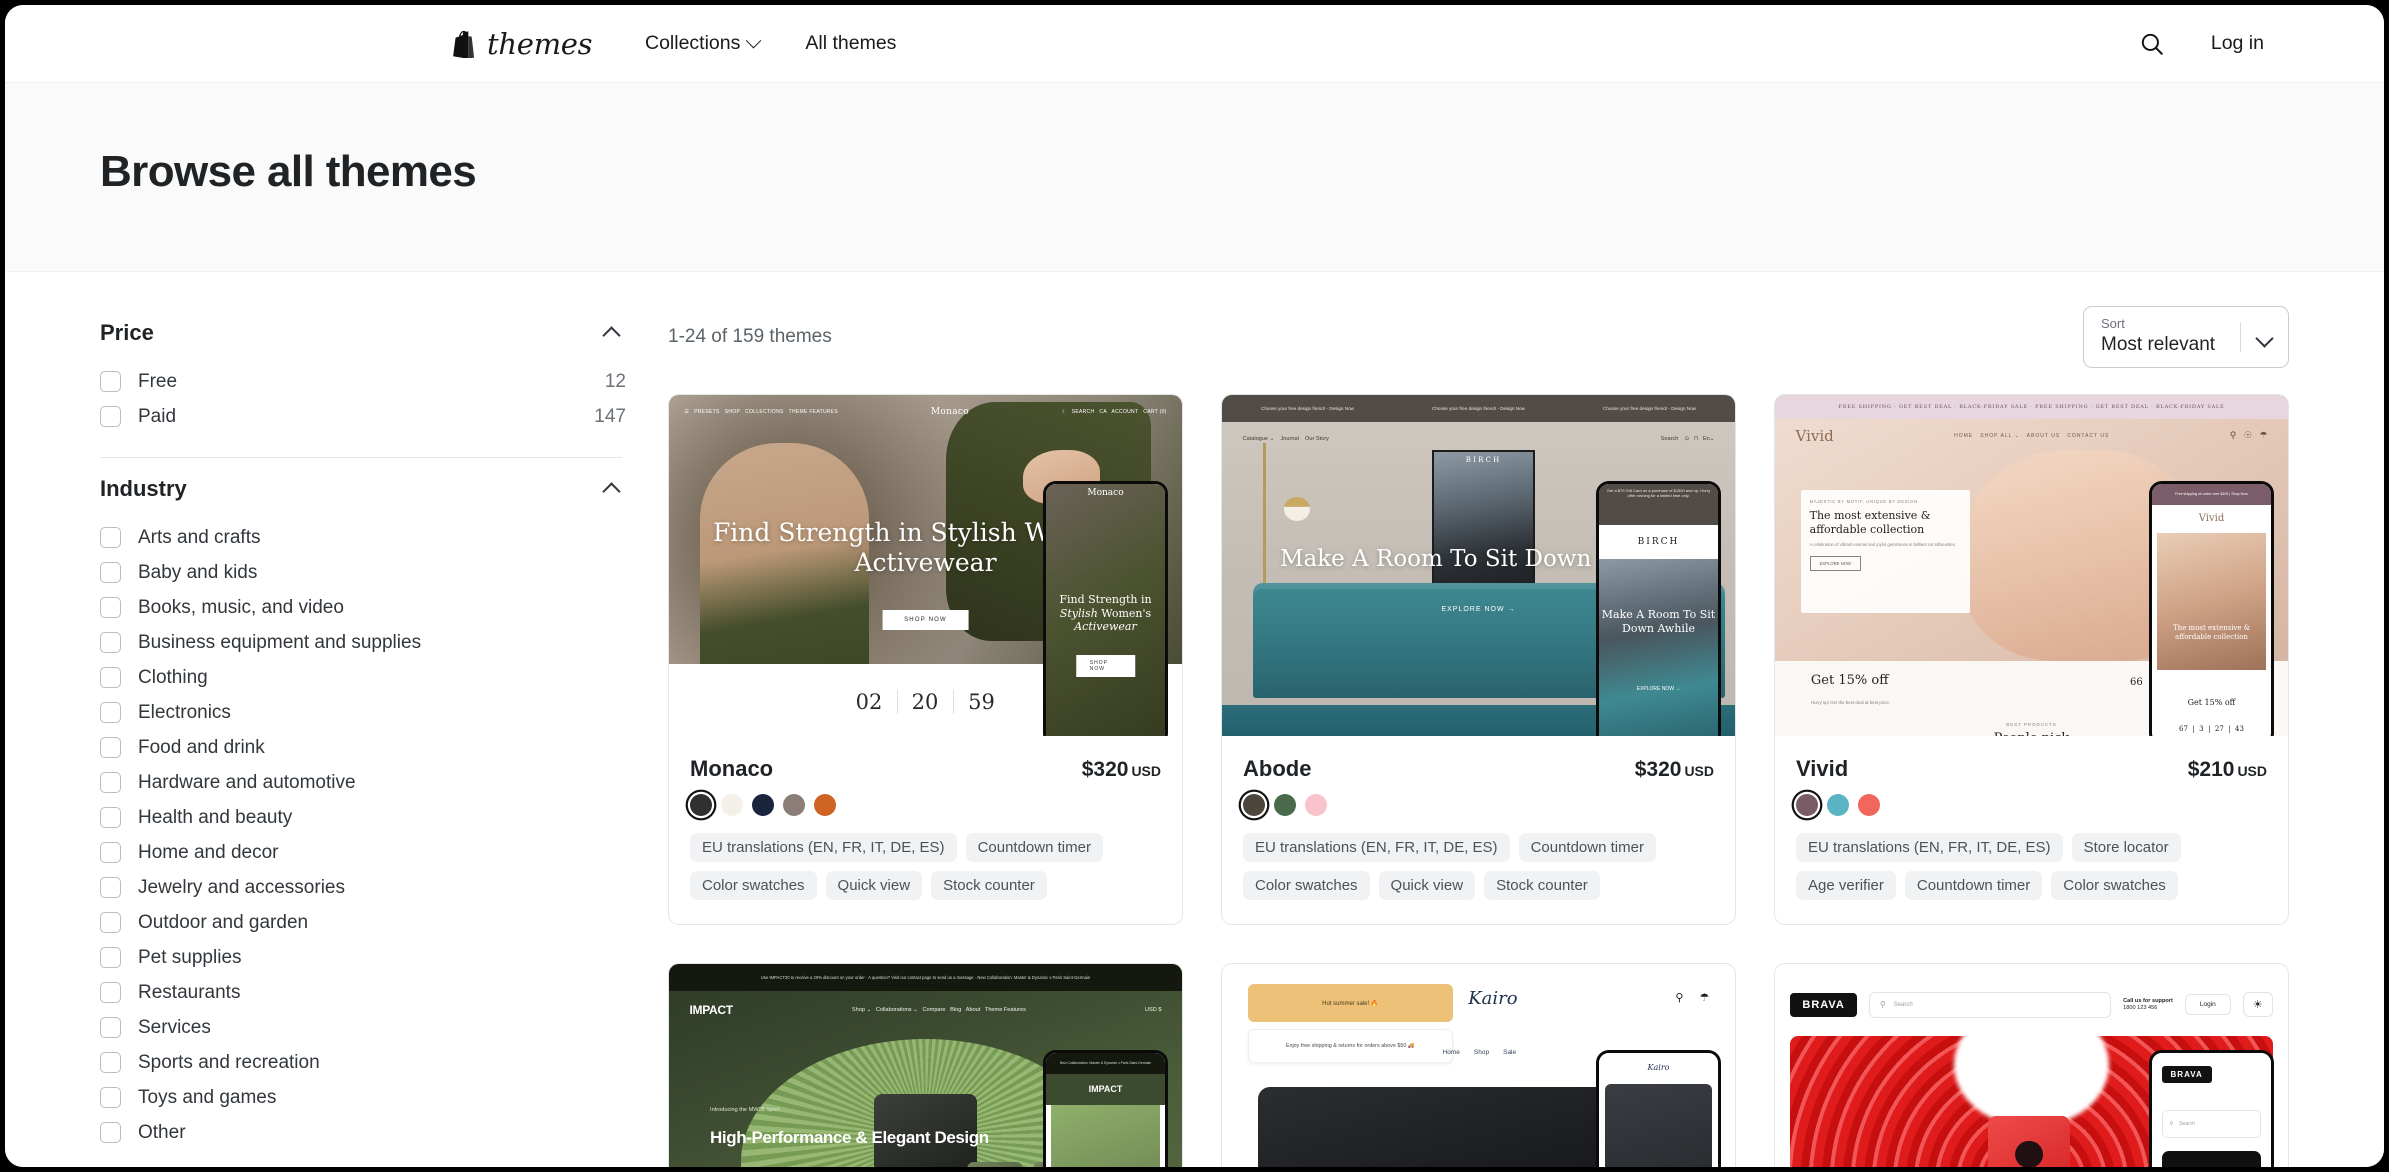 The width and height of the screenshot is (2389, 1172). Describe the element at coordinates (158, 381) in the screenshot. I see `filter-option-free-label: Free` at that location.